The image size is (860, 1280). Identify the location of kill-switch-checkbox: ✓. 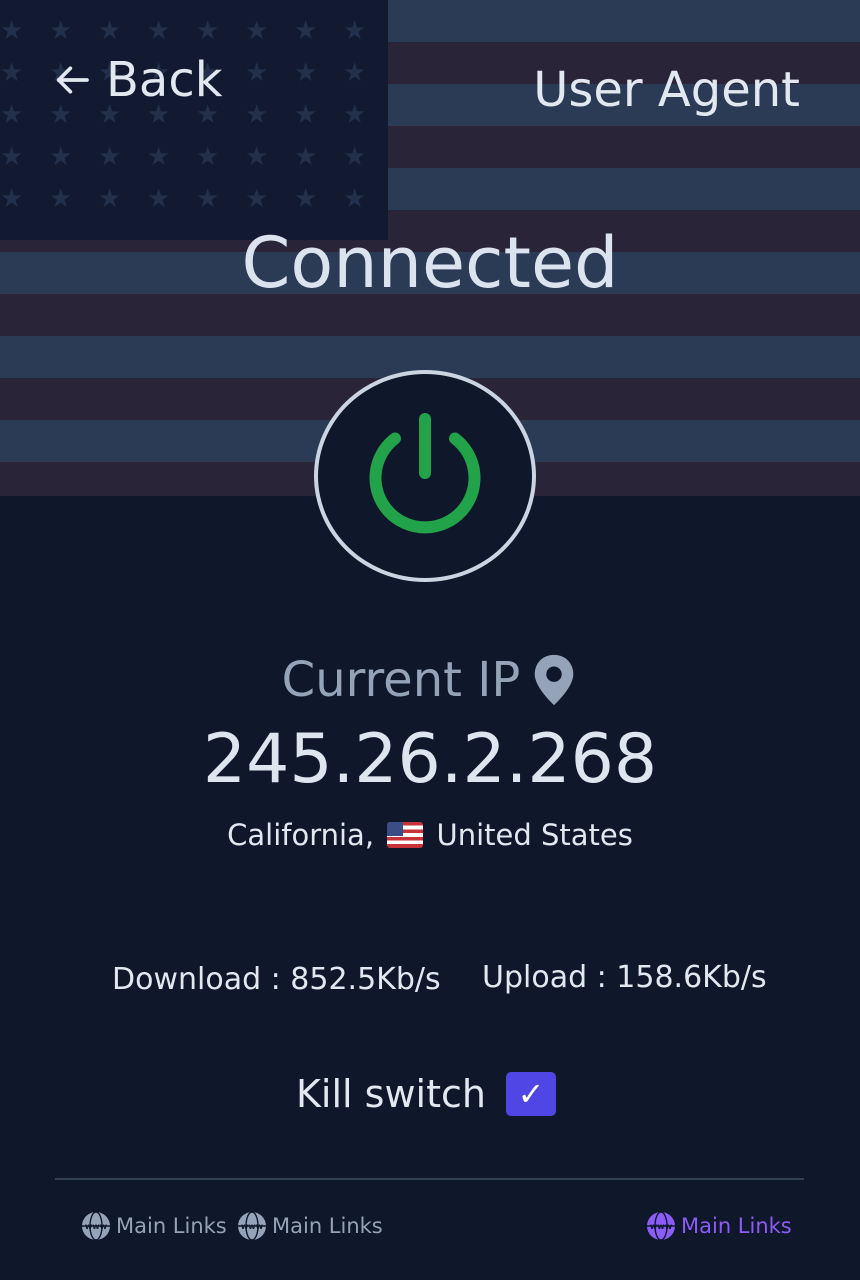
(530, 1094).